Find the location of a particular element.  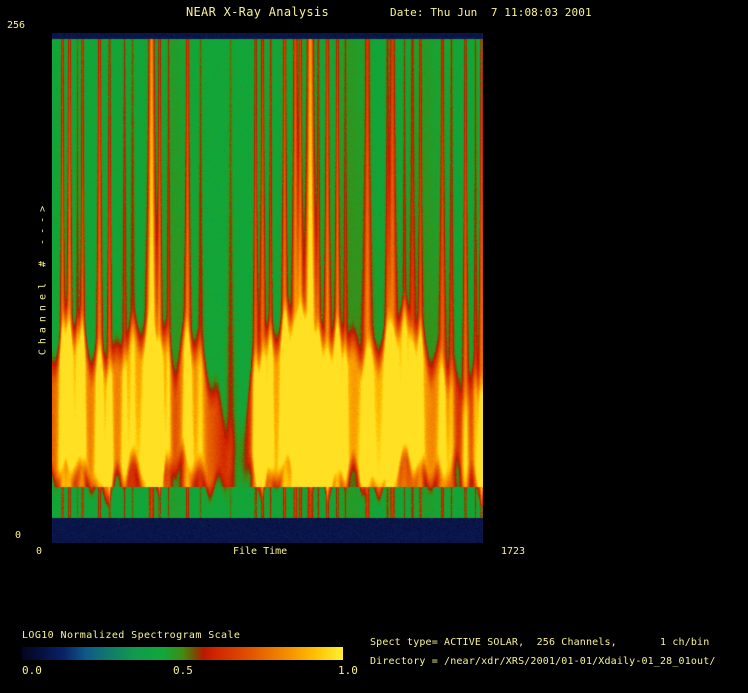

y-axis-title: Channel # ---> is located at coordinates (43, 278).